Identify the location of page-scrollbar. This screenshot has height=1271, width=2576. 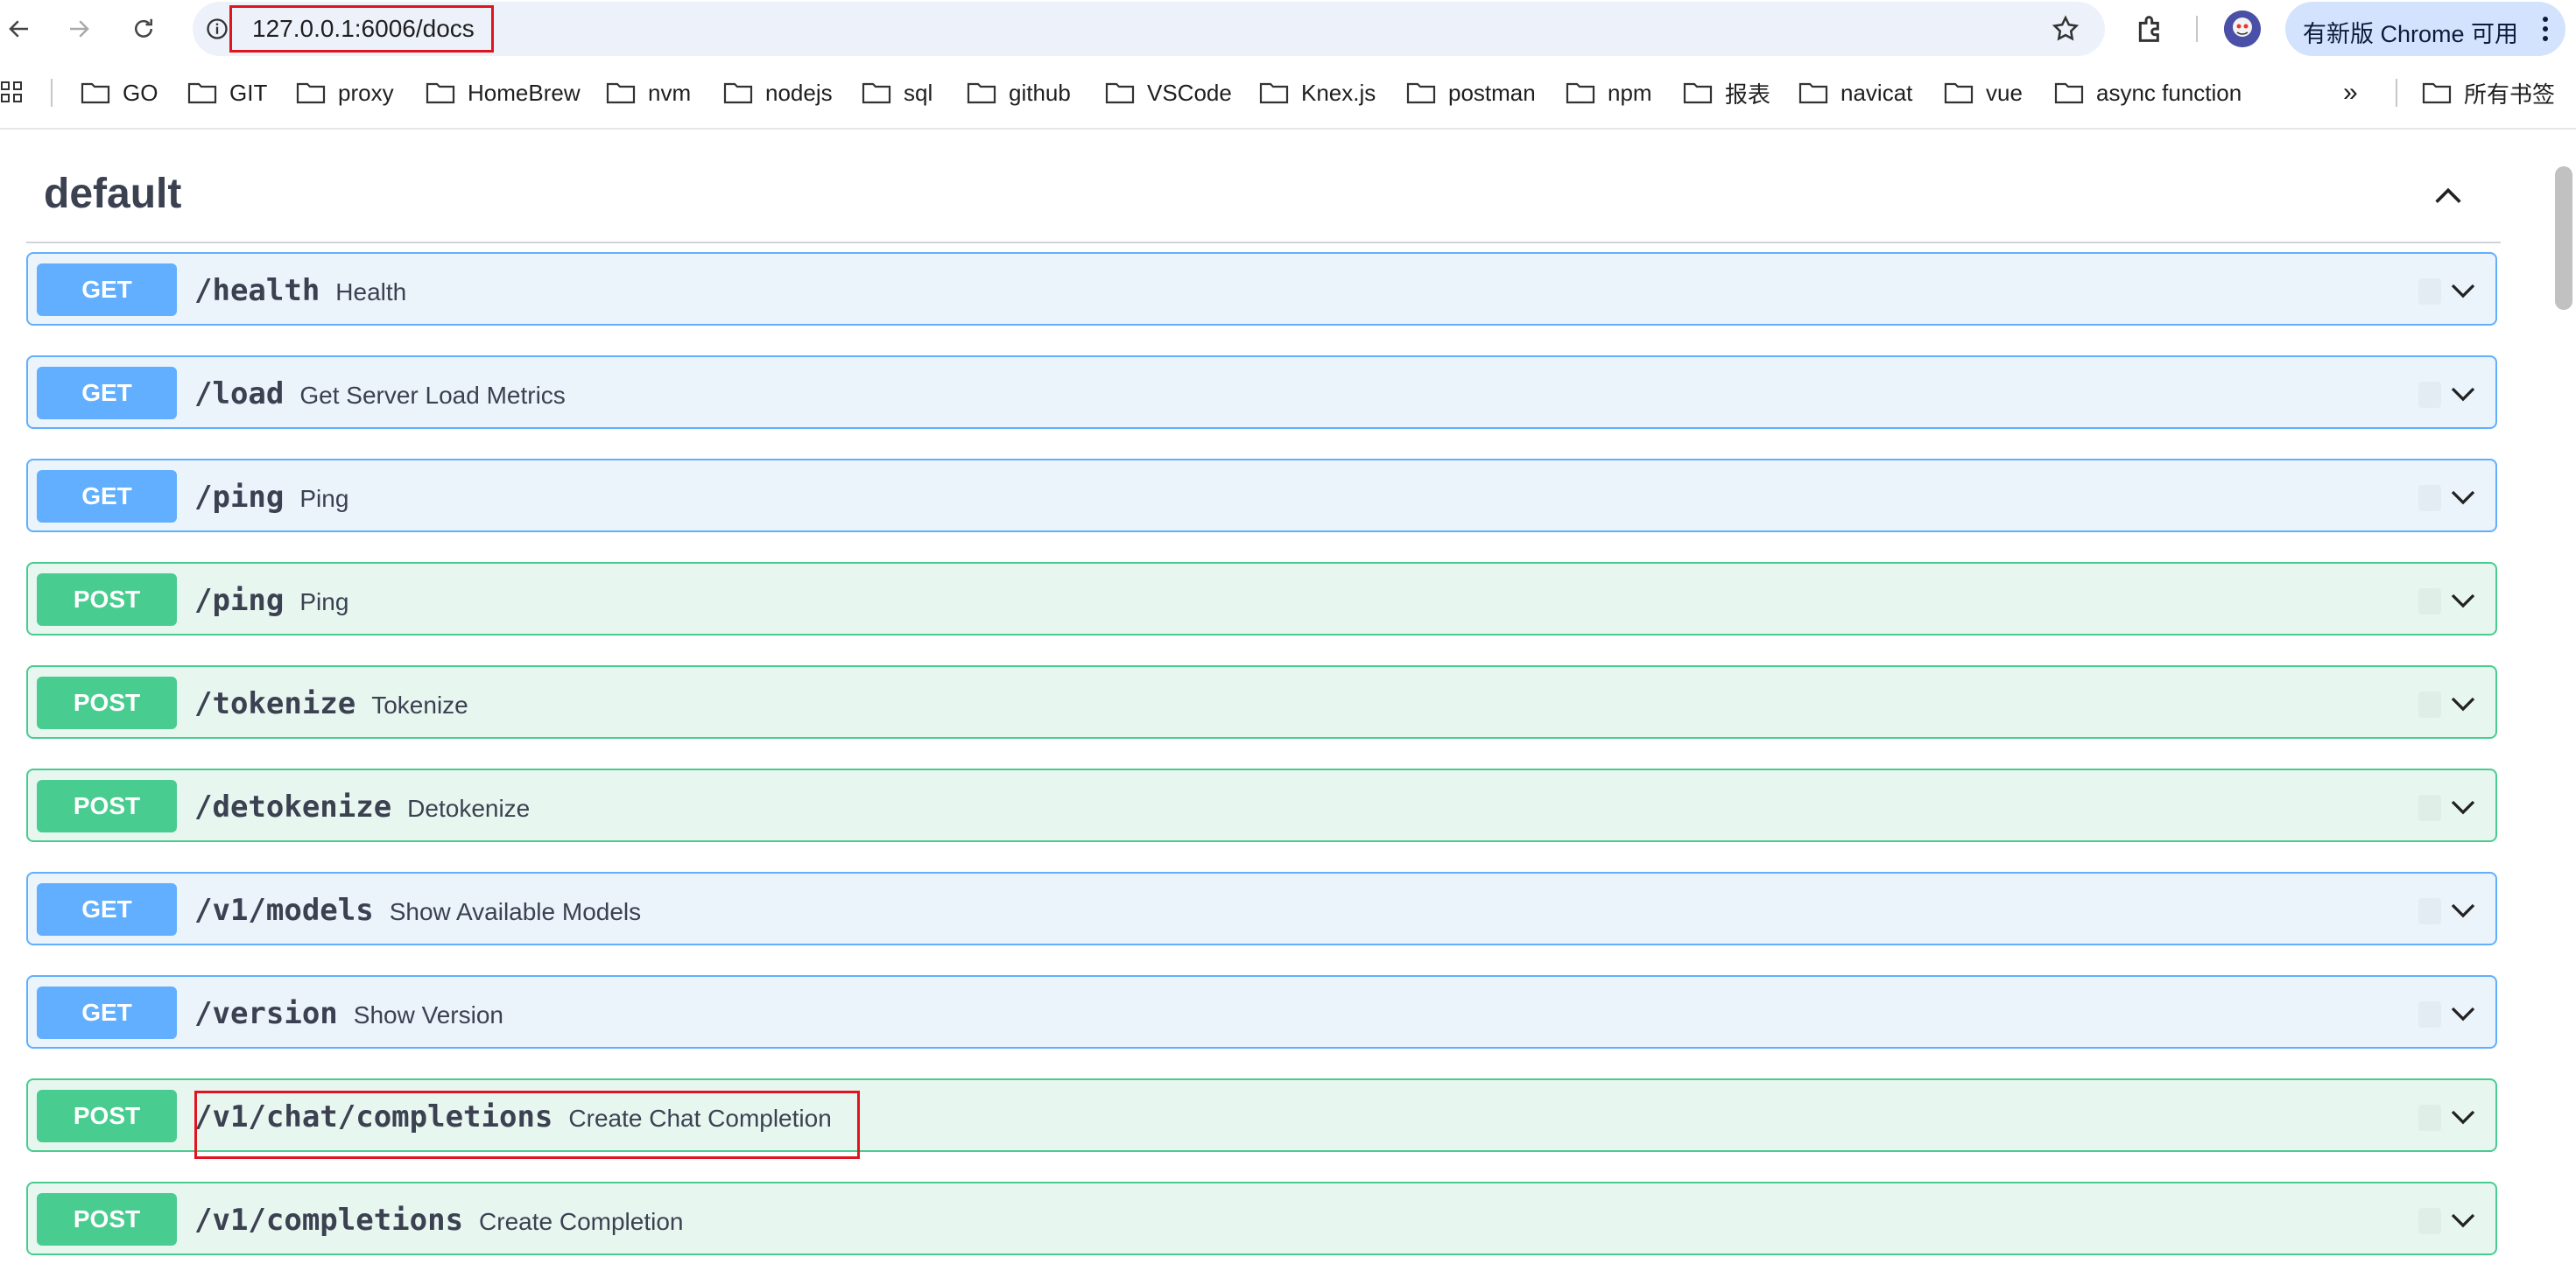
(2563, 238).